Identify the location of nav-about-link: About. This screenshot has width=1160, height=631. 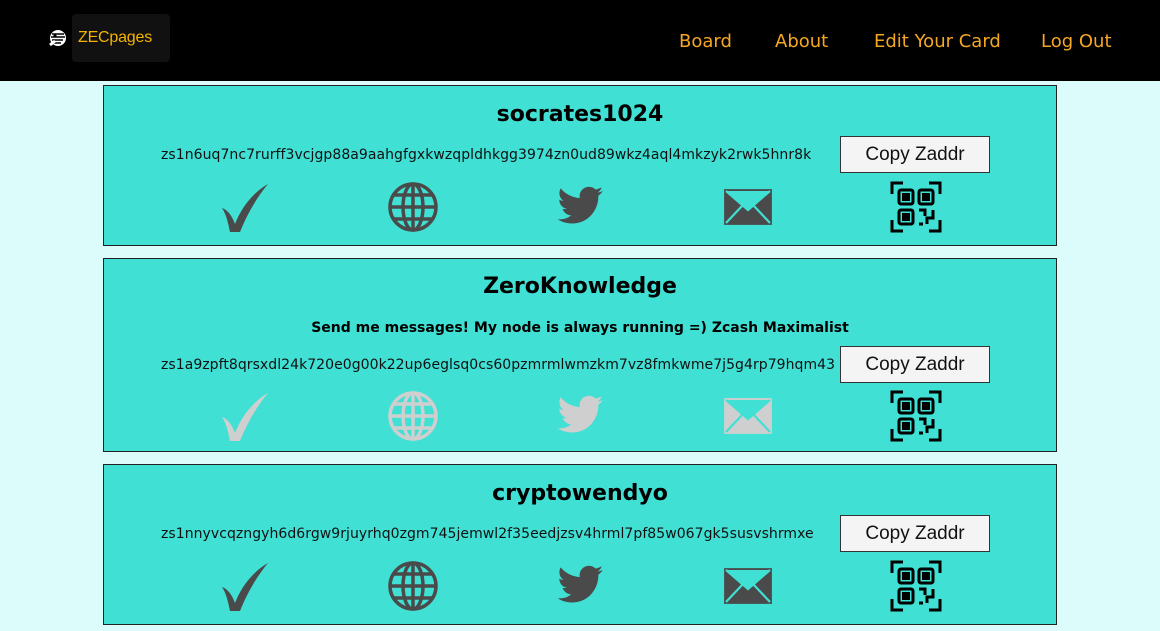
(801, 41).